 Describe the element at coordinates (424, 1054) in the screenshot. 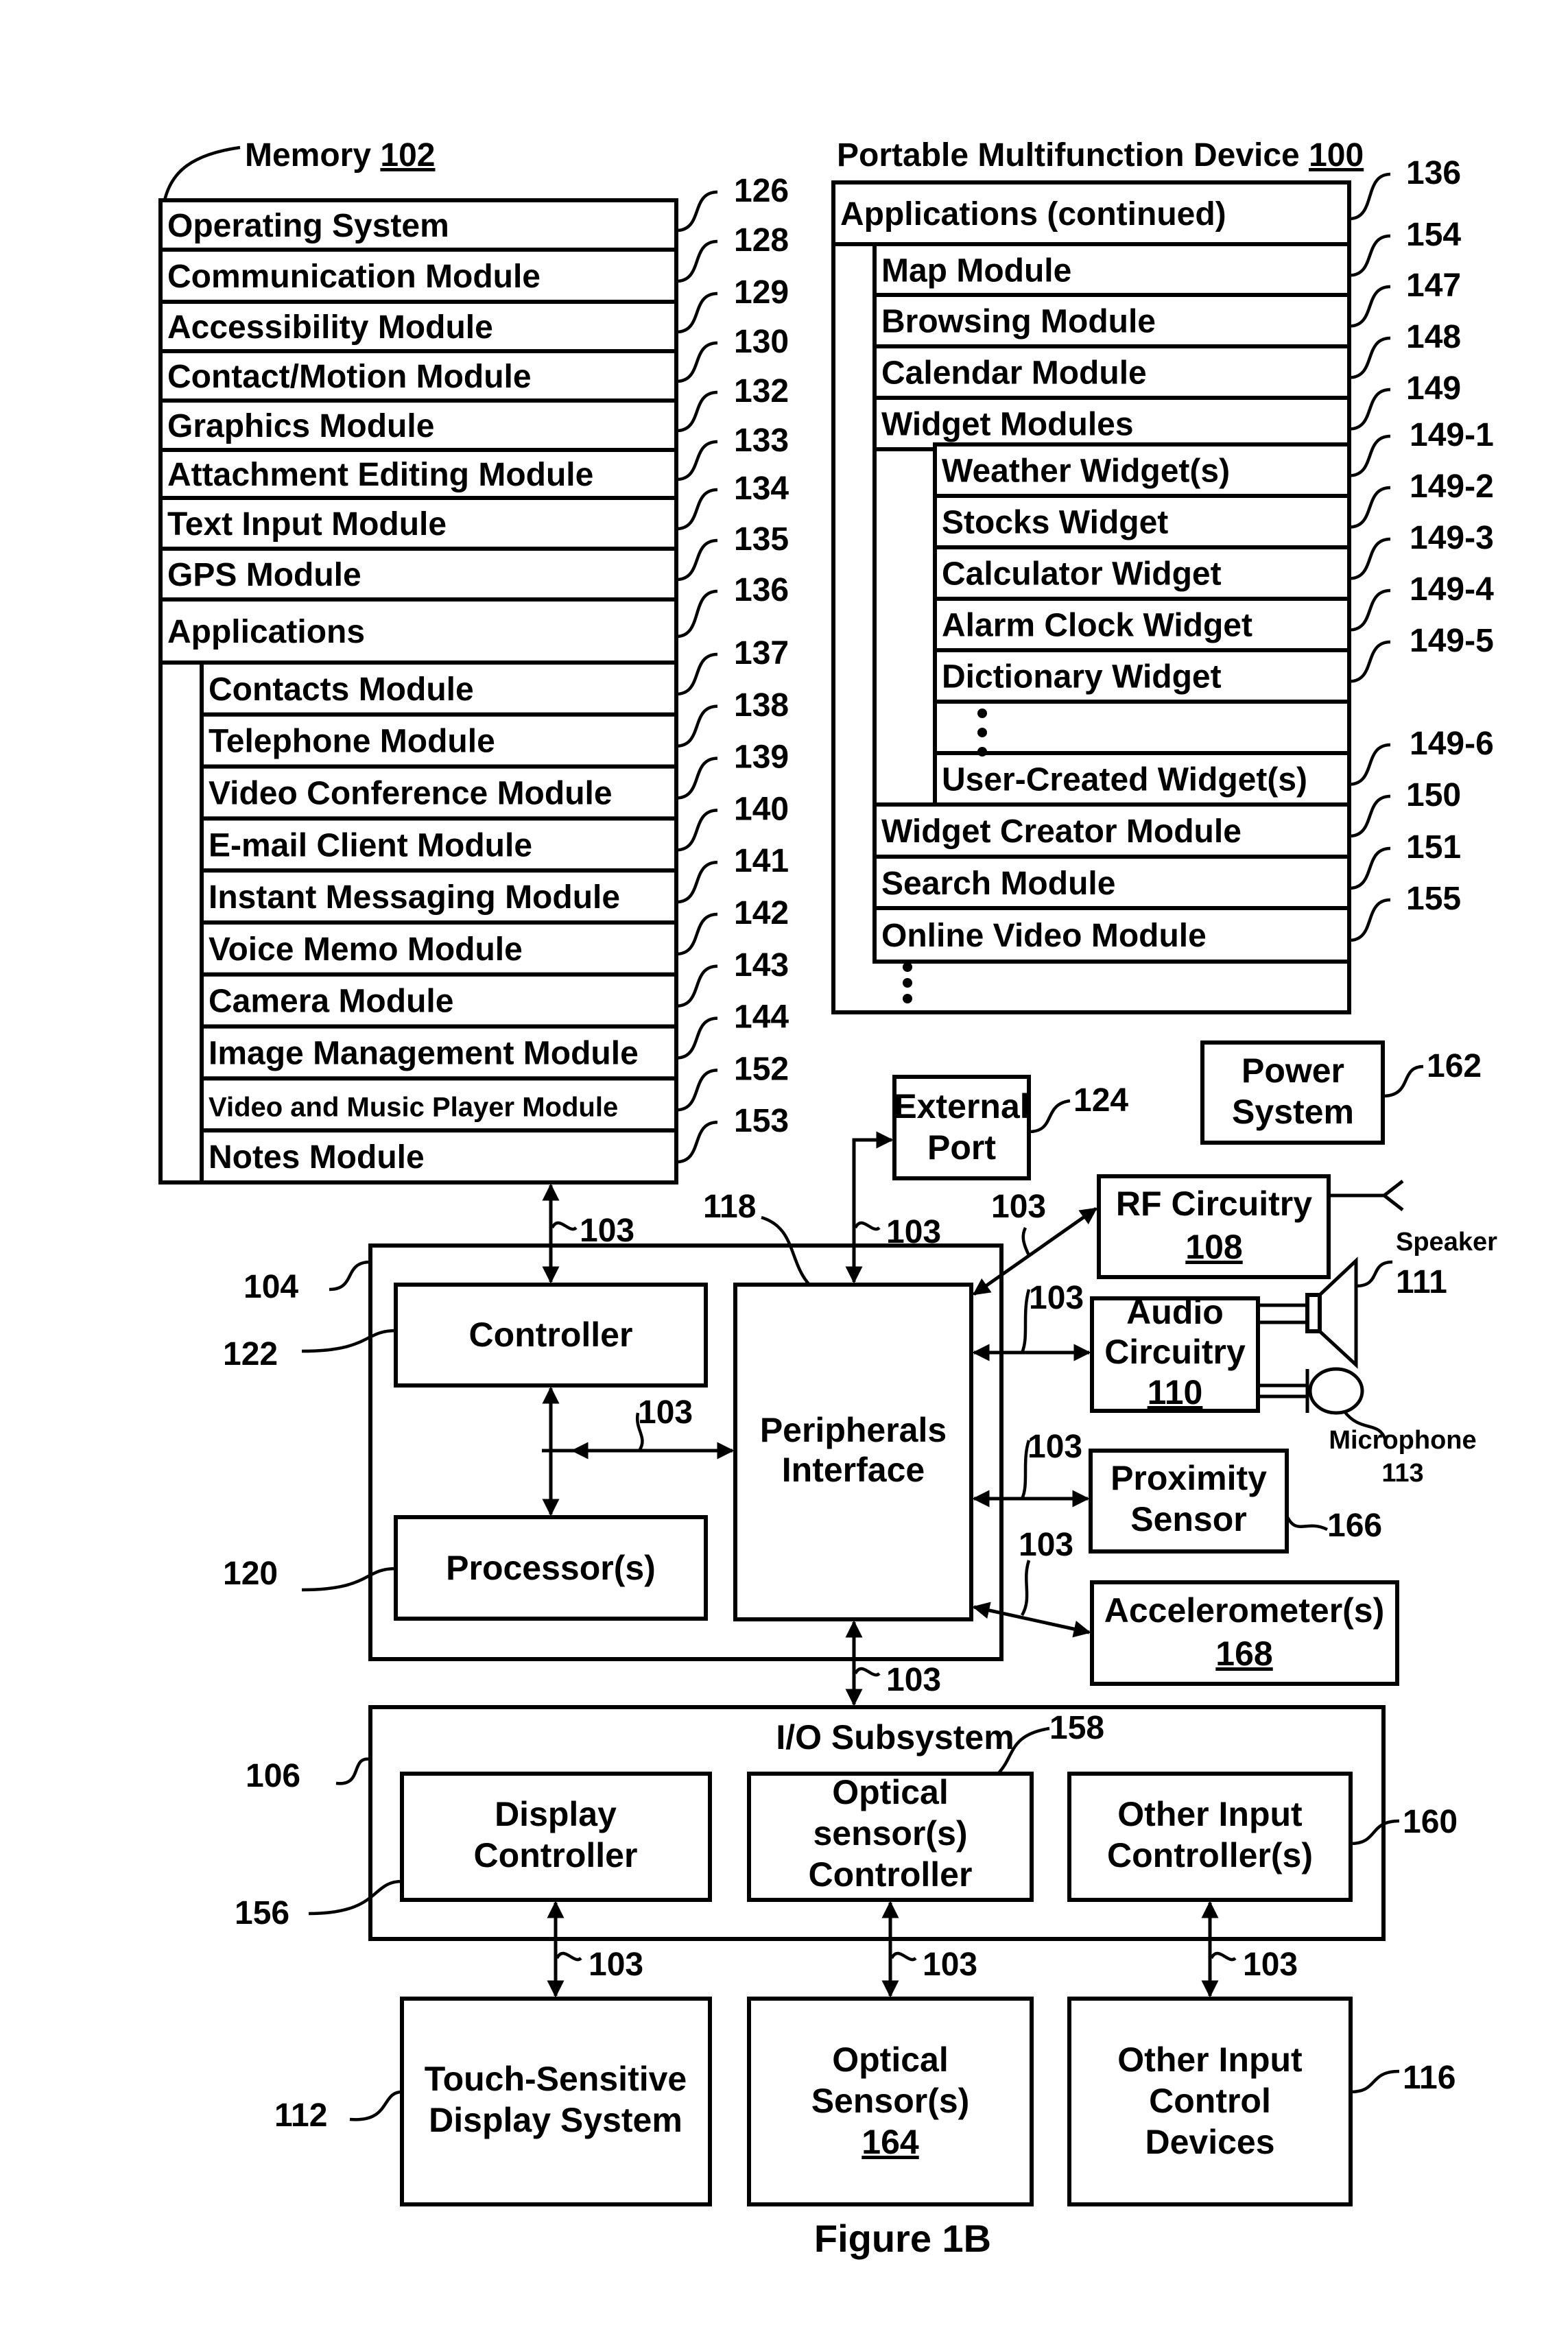

I see `application-module-8-label: Image Management Module` at that location.